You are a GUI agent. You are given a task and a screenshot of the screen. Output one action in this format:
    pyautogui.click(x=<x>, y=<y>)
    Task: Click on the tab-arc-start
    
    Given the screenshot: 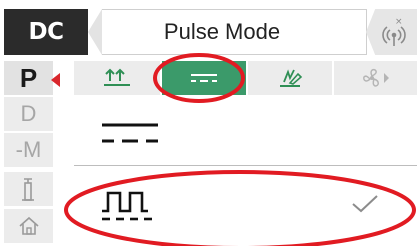 What is the action you would take?
    pyautogui.click(x=117, y=78)
    